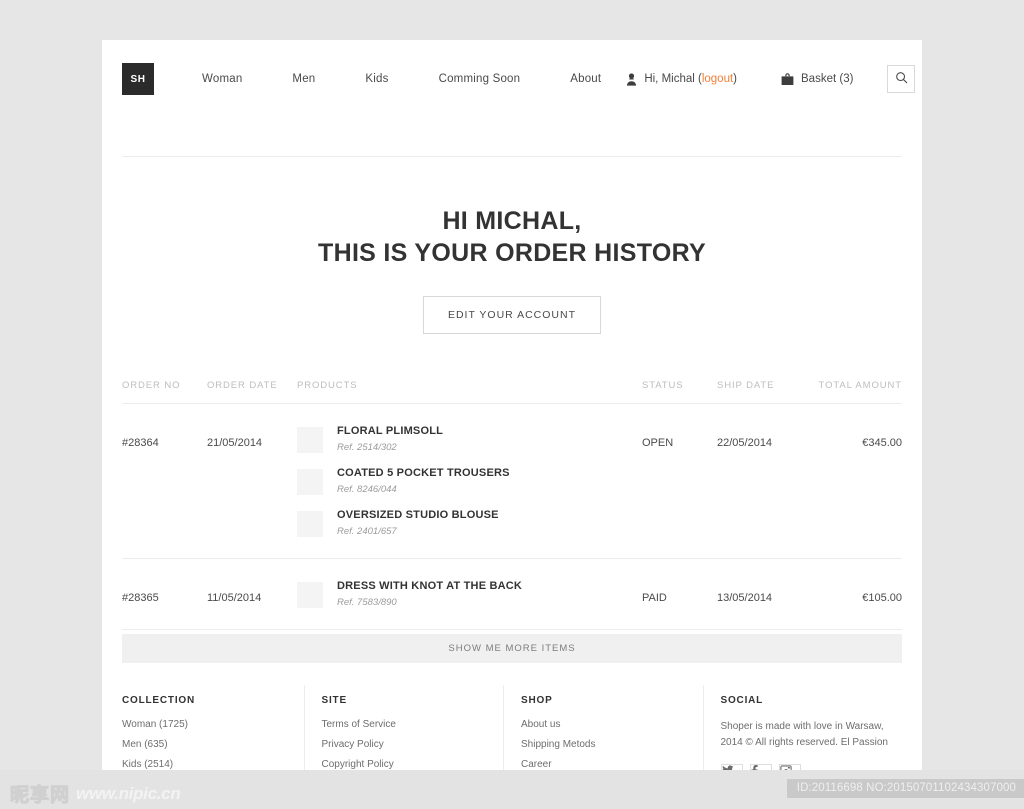  I want to click on list-item: FLORAL PLIMSOLL Ref. 2514/302, so click(464, 439).